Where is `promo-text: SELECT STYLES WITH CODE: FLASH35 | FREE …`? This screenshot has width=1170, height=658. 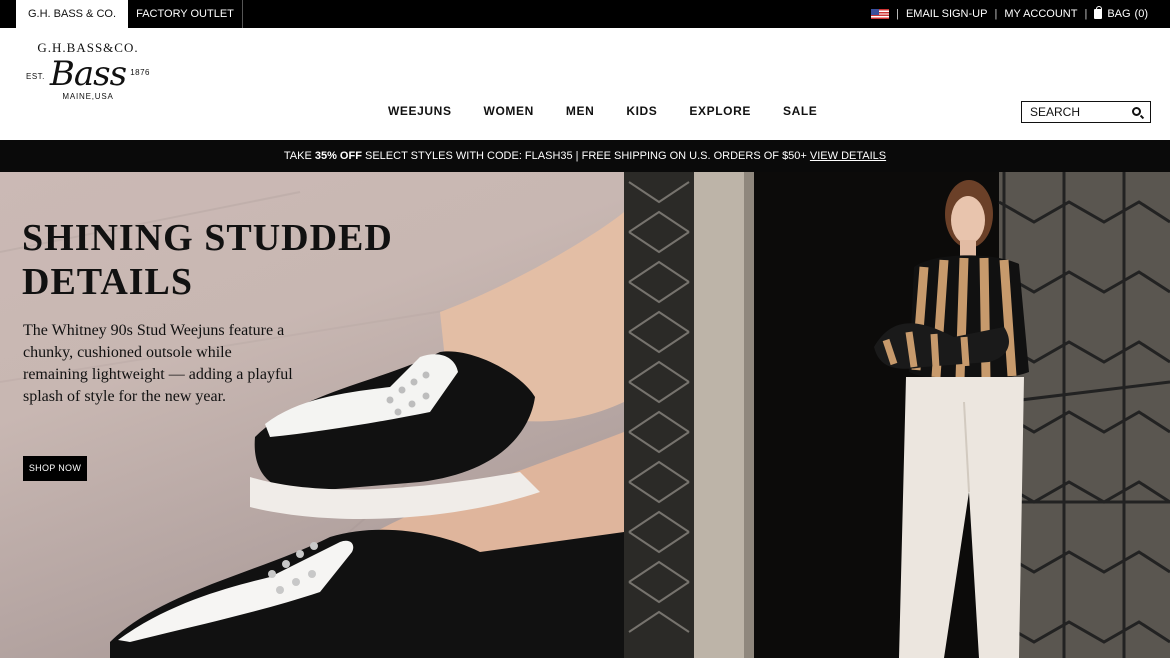
promo-text: SELECT STYLES WITH CODE: FLASH35 | FREE … is located at coordinates (585, 156).